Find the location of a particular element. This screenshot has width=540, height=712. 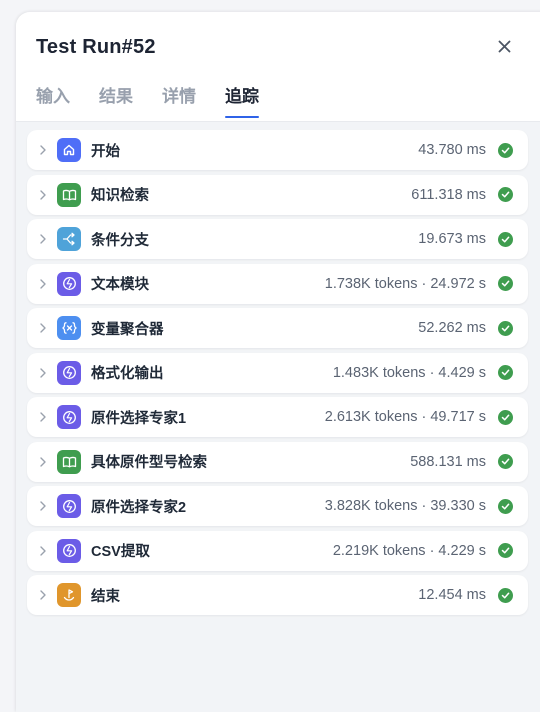

node-metric: 12.454 ms is located at coordinates (452, 595).